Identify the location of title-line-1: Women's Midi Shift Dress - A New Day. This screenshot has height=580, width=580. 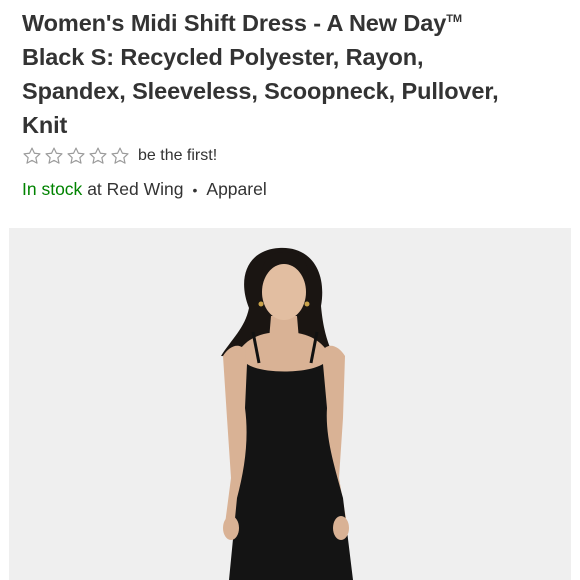
(234, 23).